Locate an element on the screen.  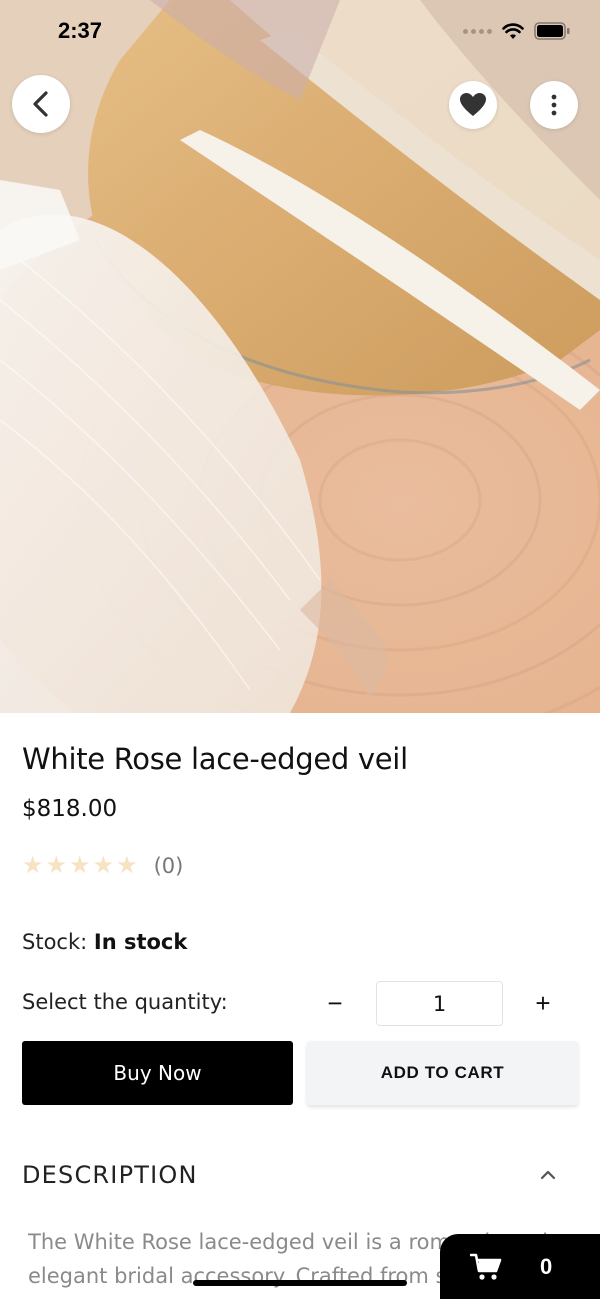
back-button is located at coordinates (41, 104).